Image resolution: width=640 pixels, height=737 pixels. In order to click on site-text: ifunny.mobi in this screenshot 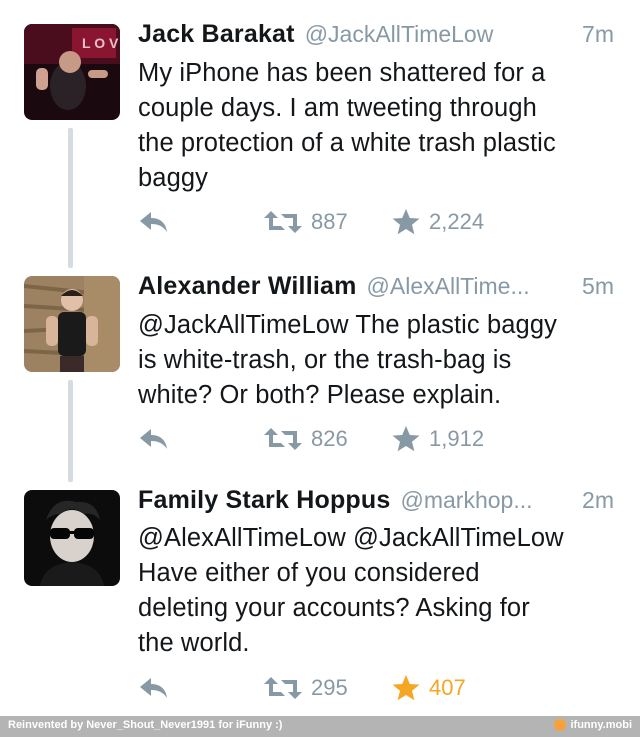, I will do `click(601, 725)`.